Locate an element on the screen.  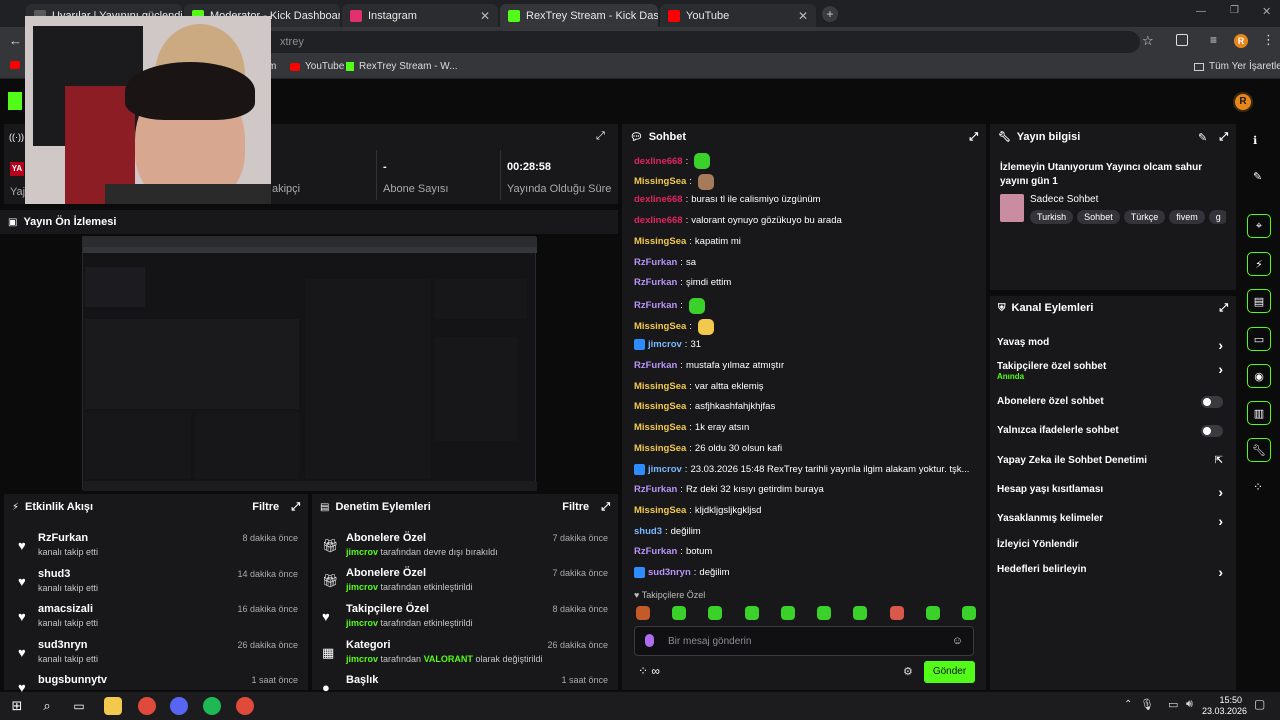
layout-icon: ▥ is located at coordinates (1259, 413).